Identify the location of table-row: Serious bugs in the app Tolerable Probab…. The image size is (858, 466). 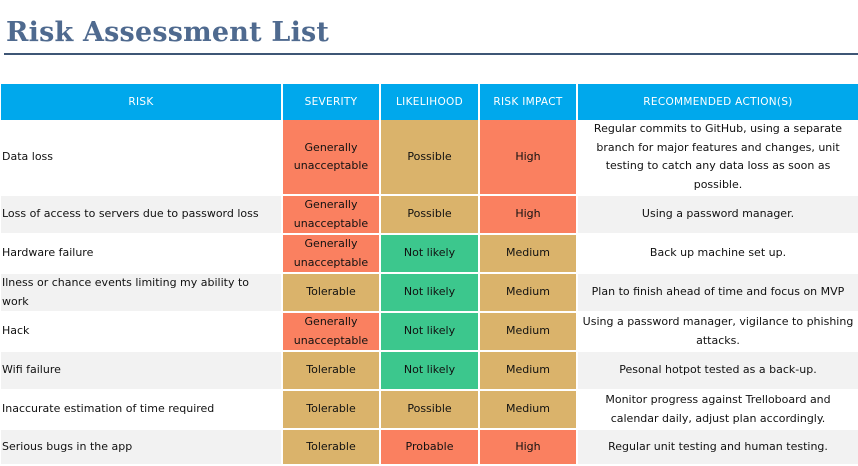
(429, 447).